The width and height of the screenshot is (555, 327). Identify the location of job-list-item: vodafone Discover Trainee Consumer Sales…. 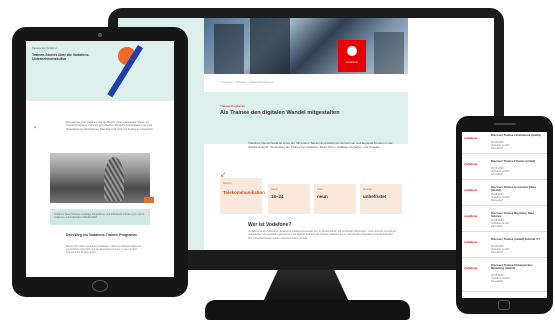
(504, 195).